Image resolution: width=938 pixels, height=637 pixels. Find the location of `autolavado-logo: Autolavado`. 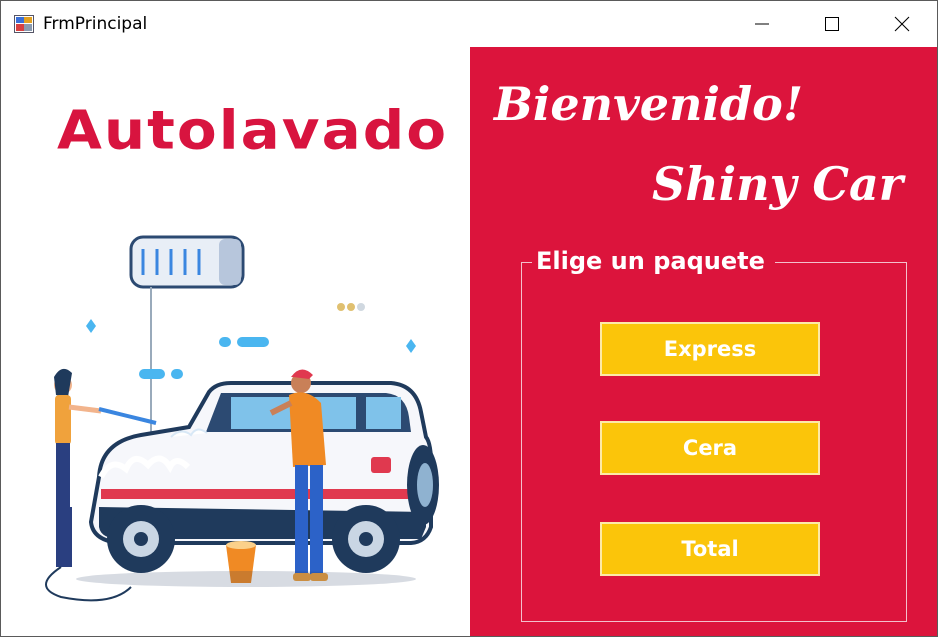

autolavado-logo: Autolavado is located at coordinates (253, 130).